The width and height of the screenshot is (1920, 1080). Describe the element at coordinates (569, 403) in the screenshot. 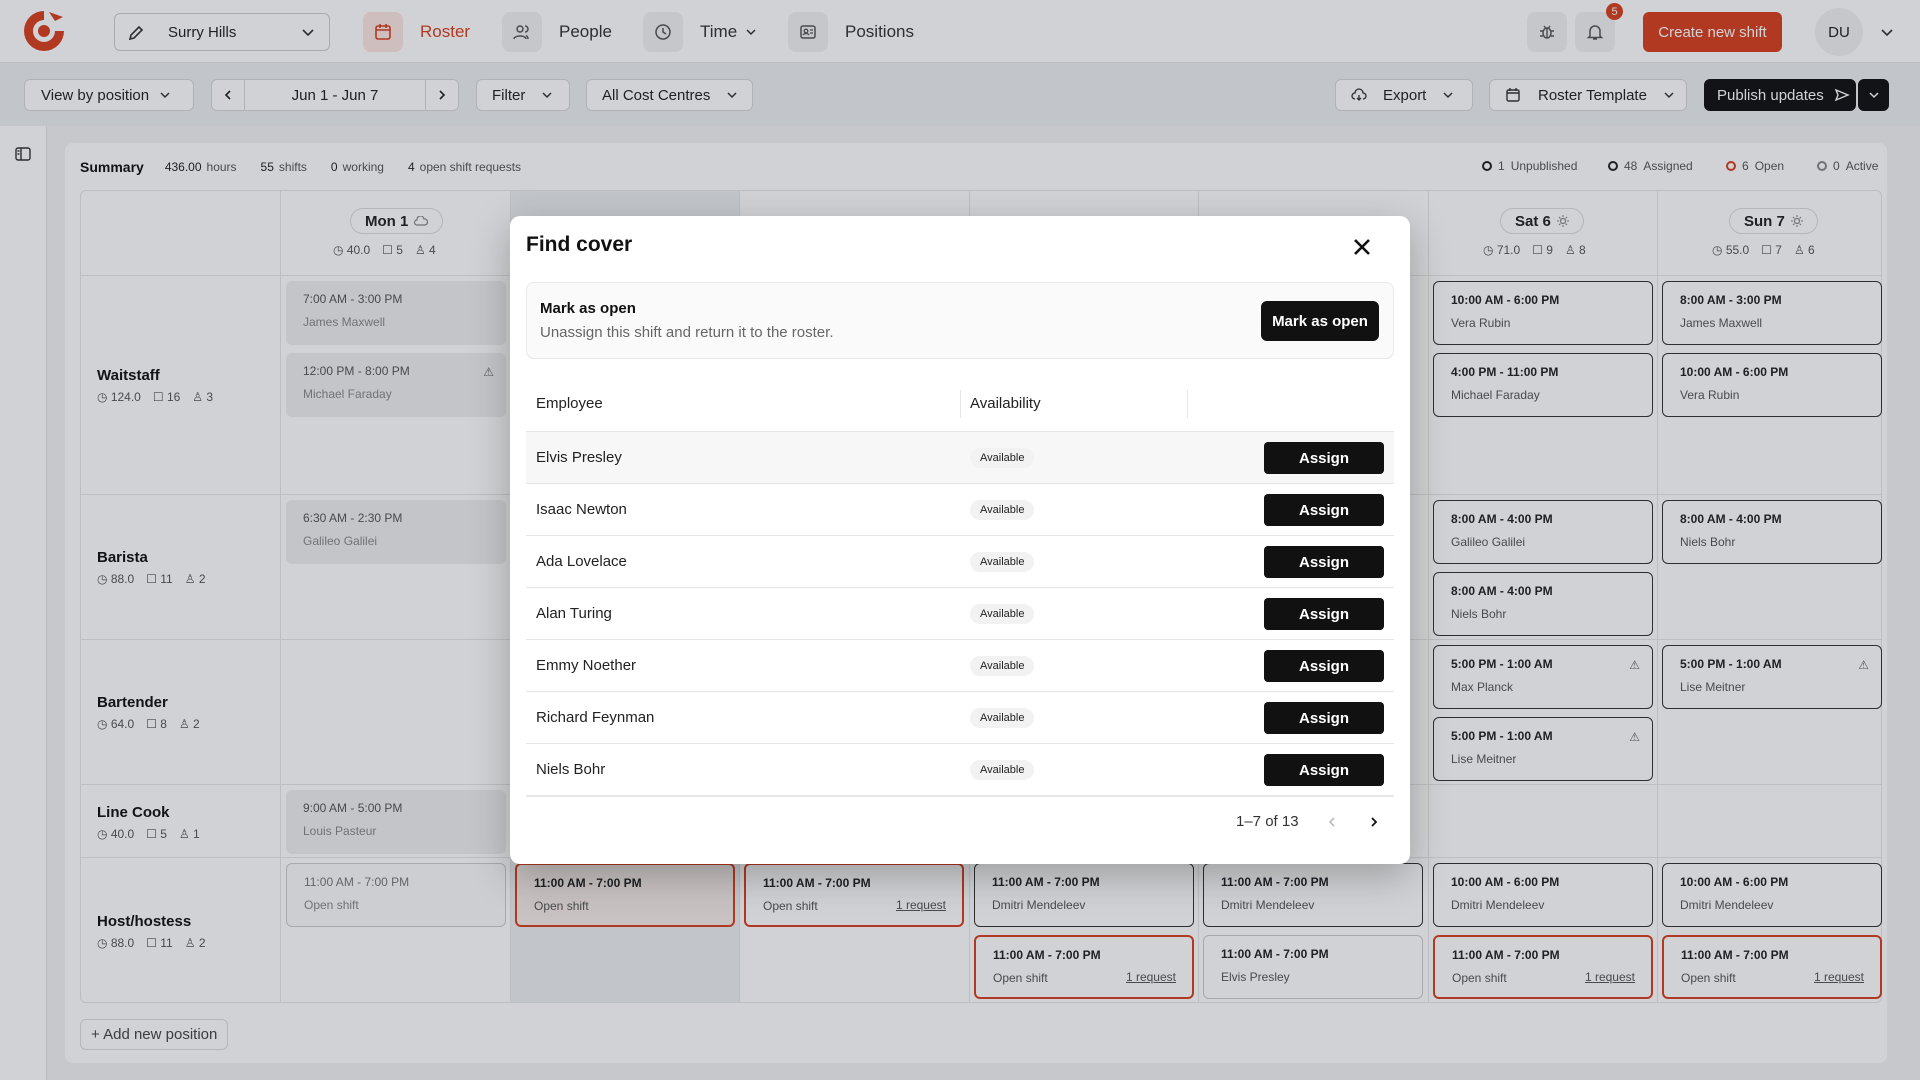

I see `column-employee: Employee` at that location.